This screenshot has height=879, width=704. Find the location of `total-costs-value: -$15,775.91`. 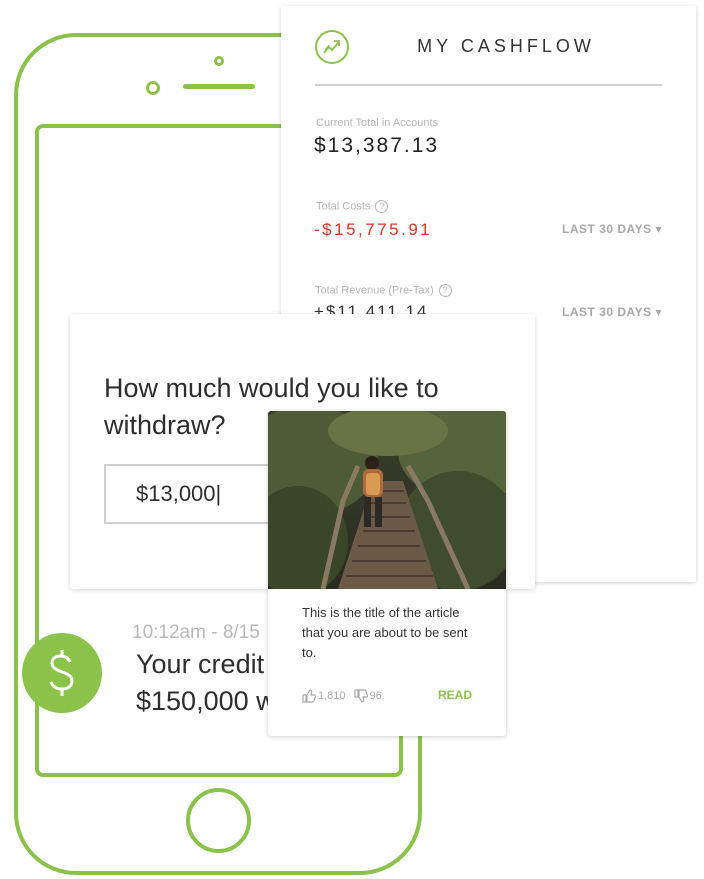

total-costs-value: -$15,775.91 is located at coordinates (373, 229).